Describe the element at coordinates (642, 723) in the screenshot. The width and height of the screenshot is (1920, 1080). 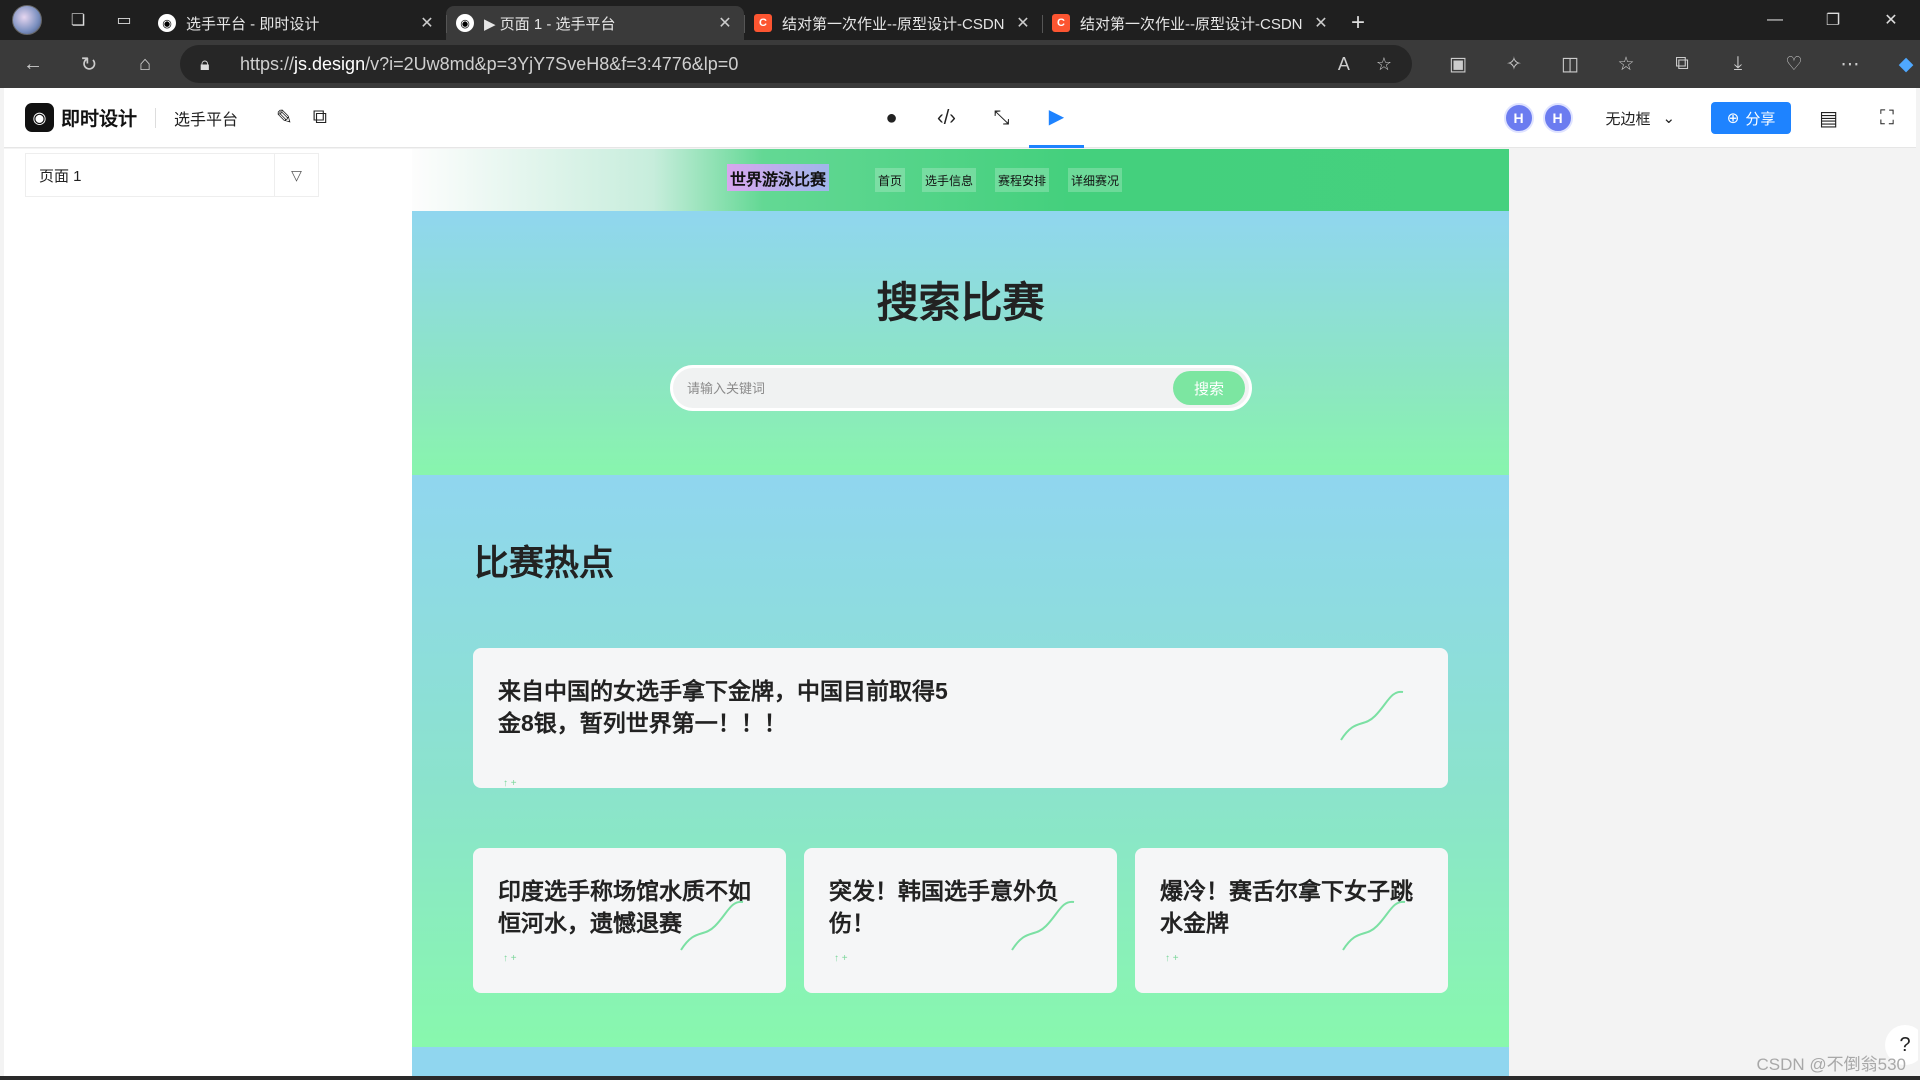
I see `card-title-line: 金8银，暂列世界第一！！！` at that location.